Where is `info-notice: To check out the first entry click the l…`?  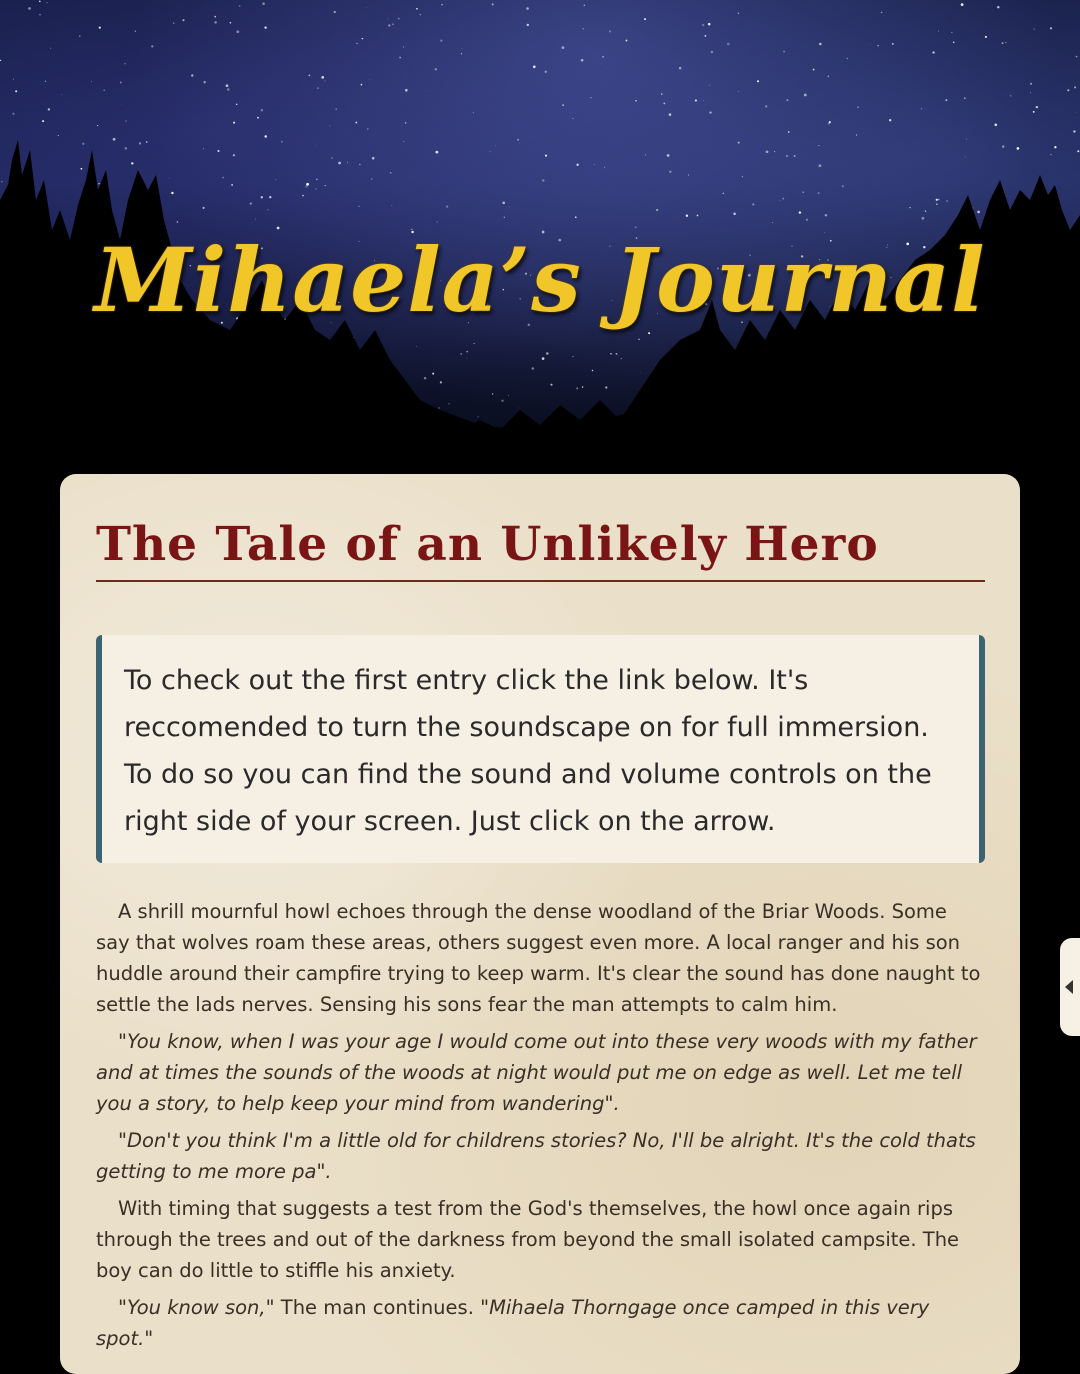
info-notice: To check out the first entry click the l… is located at coordinates (540, 749).